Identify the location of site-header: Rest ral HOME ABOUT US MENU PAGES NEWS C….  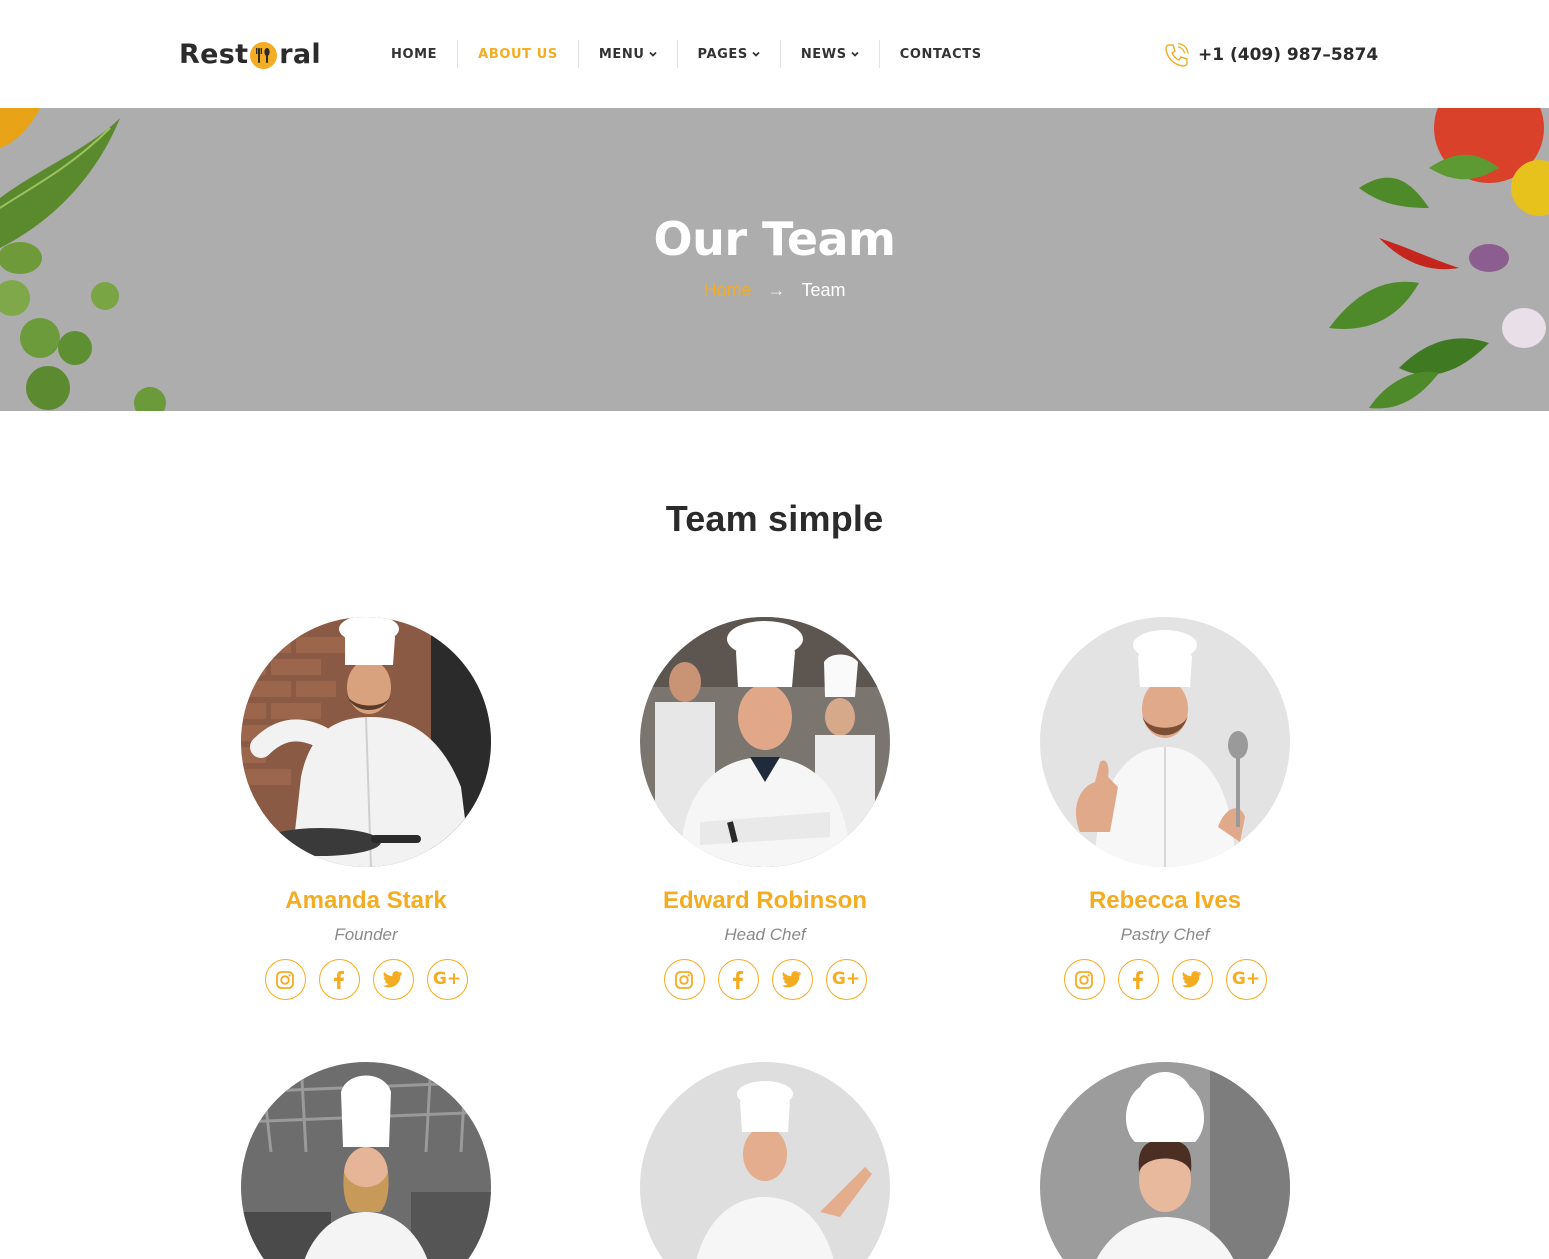
(774, 54).